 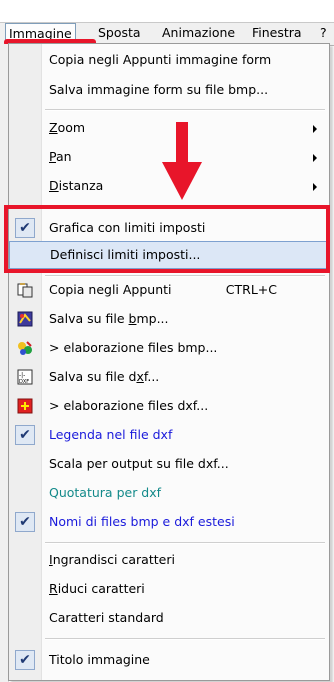 What do you see at coordinates (106, 617) in the screenshot?
I see `item-label: Caratteri standard` at bounding box center [106, 617].